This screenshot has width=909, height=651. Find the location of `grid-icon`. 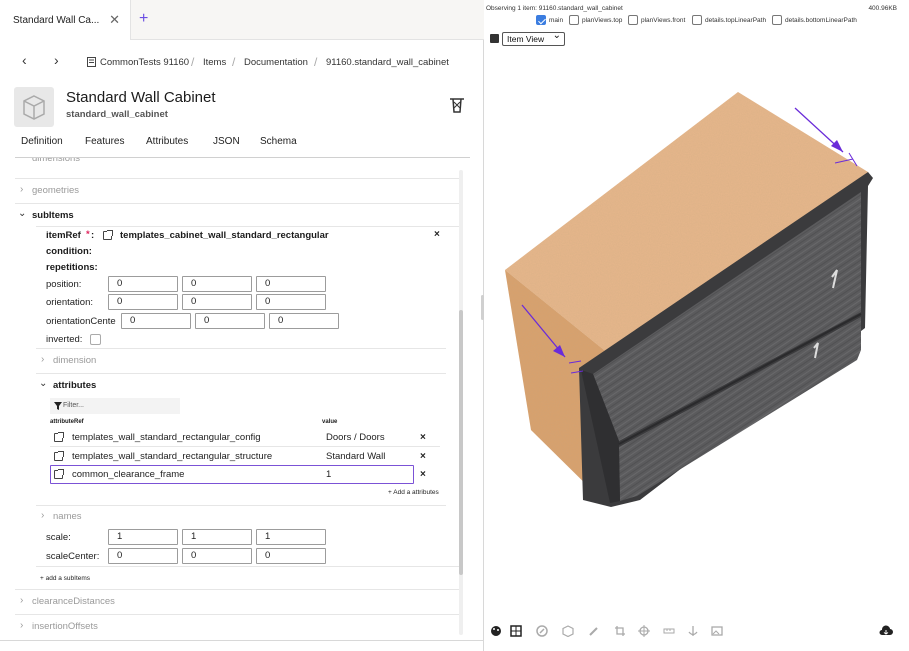

grid-icon is located at coordinates (516, 631).